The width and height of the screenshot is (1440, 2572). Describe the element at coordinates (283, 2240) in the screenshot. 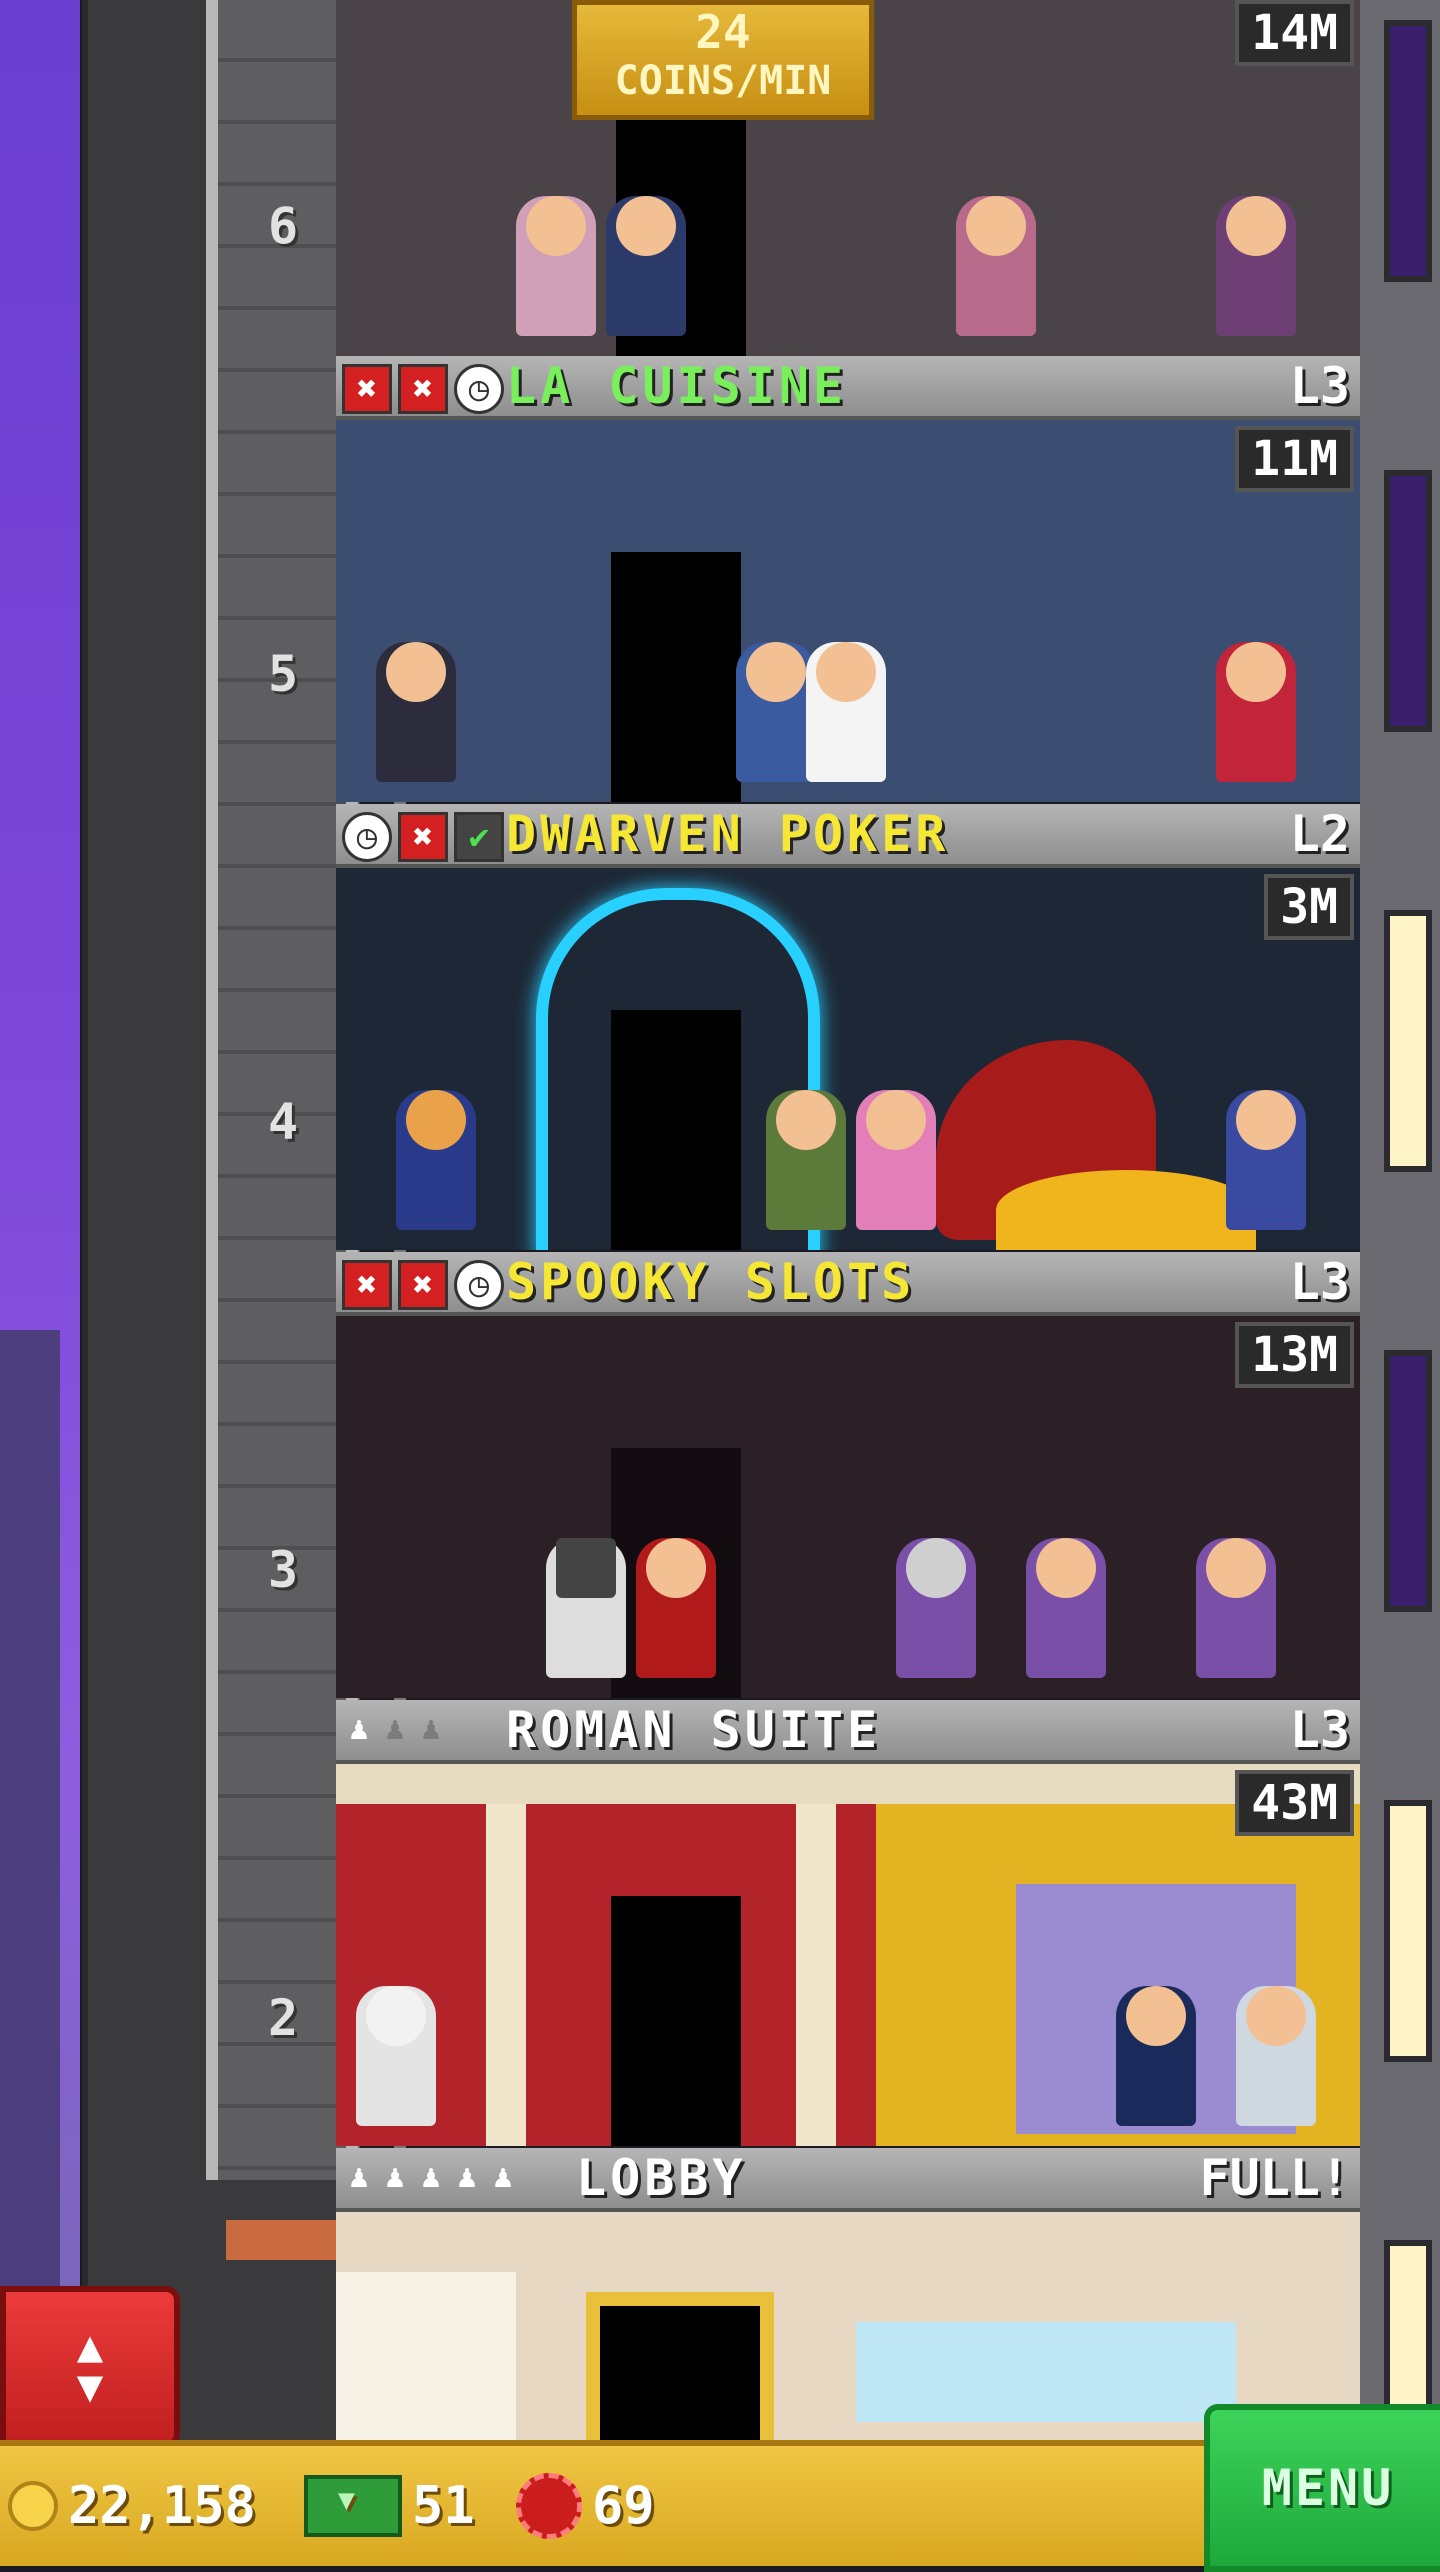

I see `elevator-car` at that location.